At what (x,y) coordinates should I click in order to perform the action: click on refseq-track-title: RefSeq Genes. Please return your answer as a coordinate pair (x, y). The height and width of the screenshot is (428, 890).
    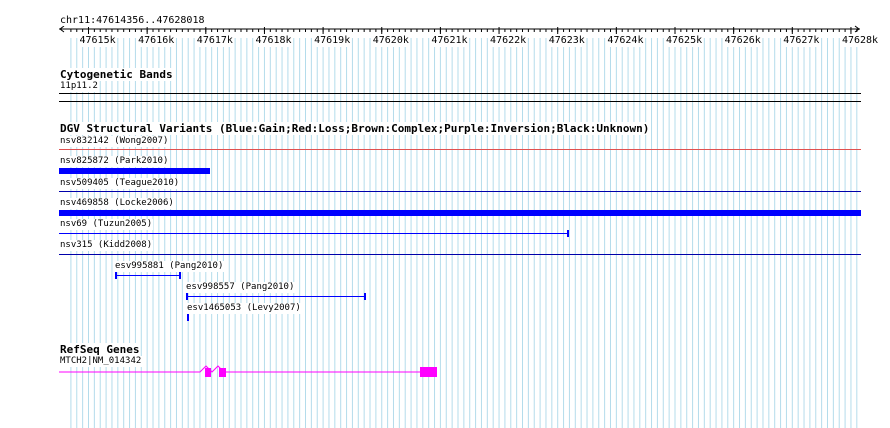
    Looking at the image, I should click on (100, 349).